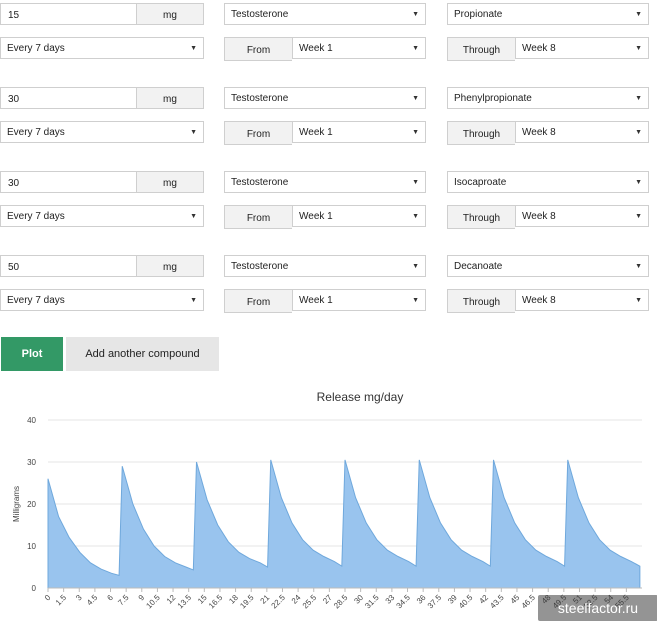 Image resolution: width=657 pixels, height=621 pixels. What do you see at coordinates (279, 602) in the screenshot?
I see `x-tick-label: 22.5` at bounding box center [279, 602].